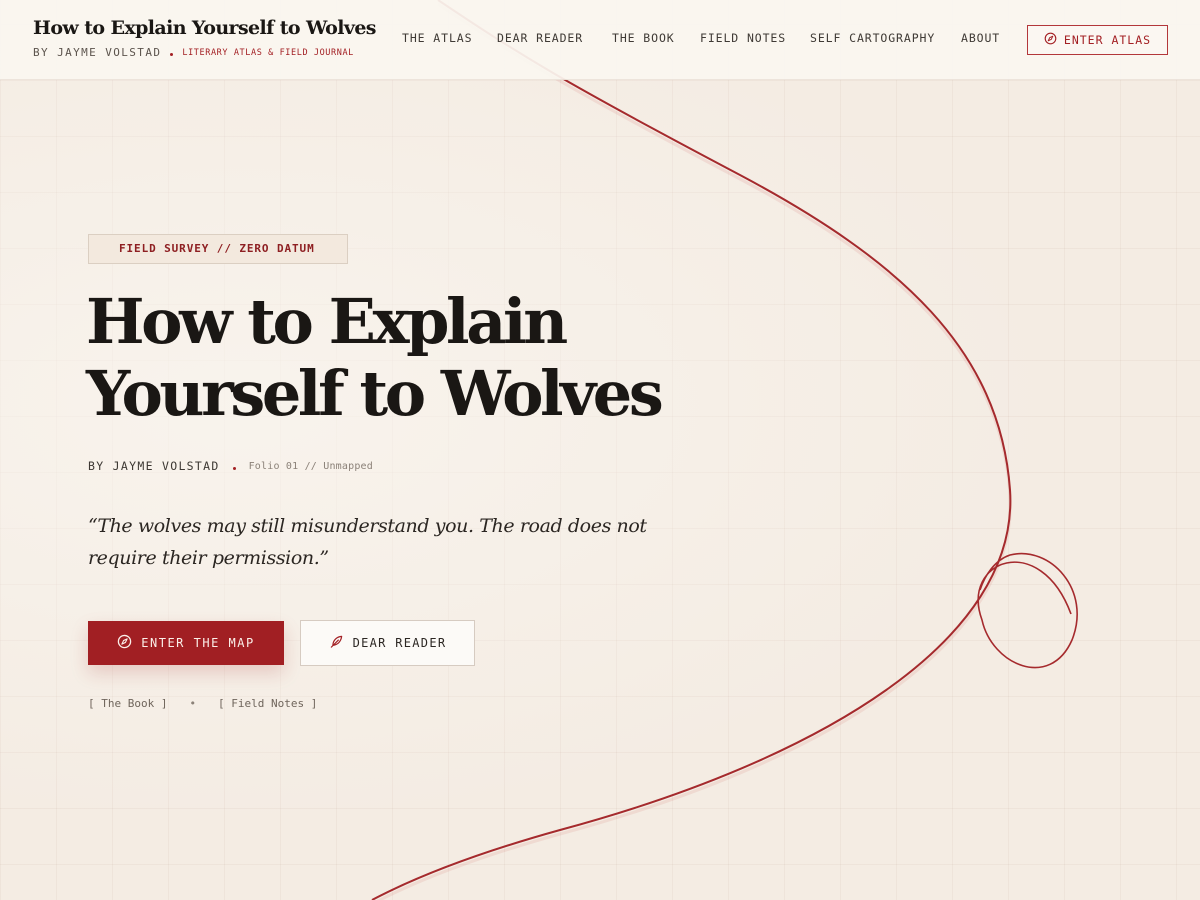 This screenshot has height=900, width=1200. Describe the element at coordinates (97, 52) in the screenshot. I see `brand-author: BY JAYME VOLSTAD` at that location.